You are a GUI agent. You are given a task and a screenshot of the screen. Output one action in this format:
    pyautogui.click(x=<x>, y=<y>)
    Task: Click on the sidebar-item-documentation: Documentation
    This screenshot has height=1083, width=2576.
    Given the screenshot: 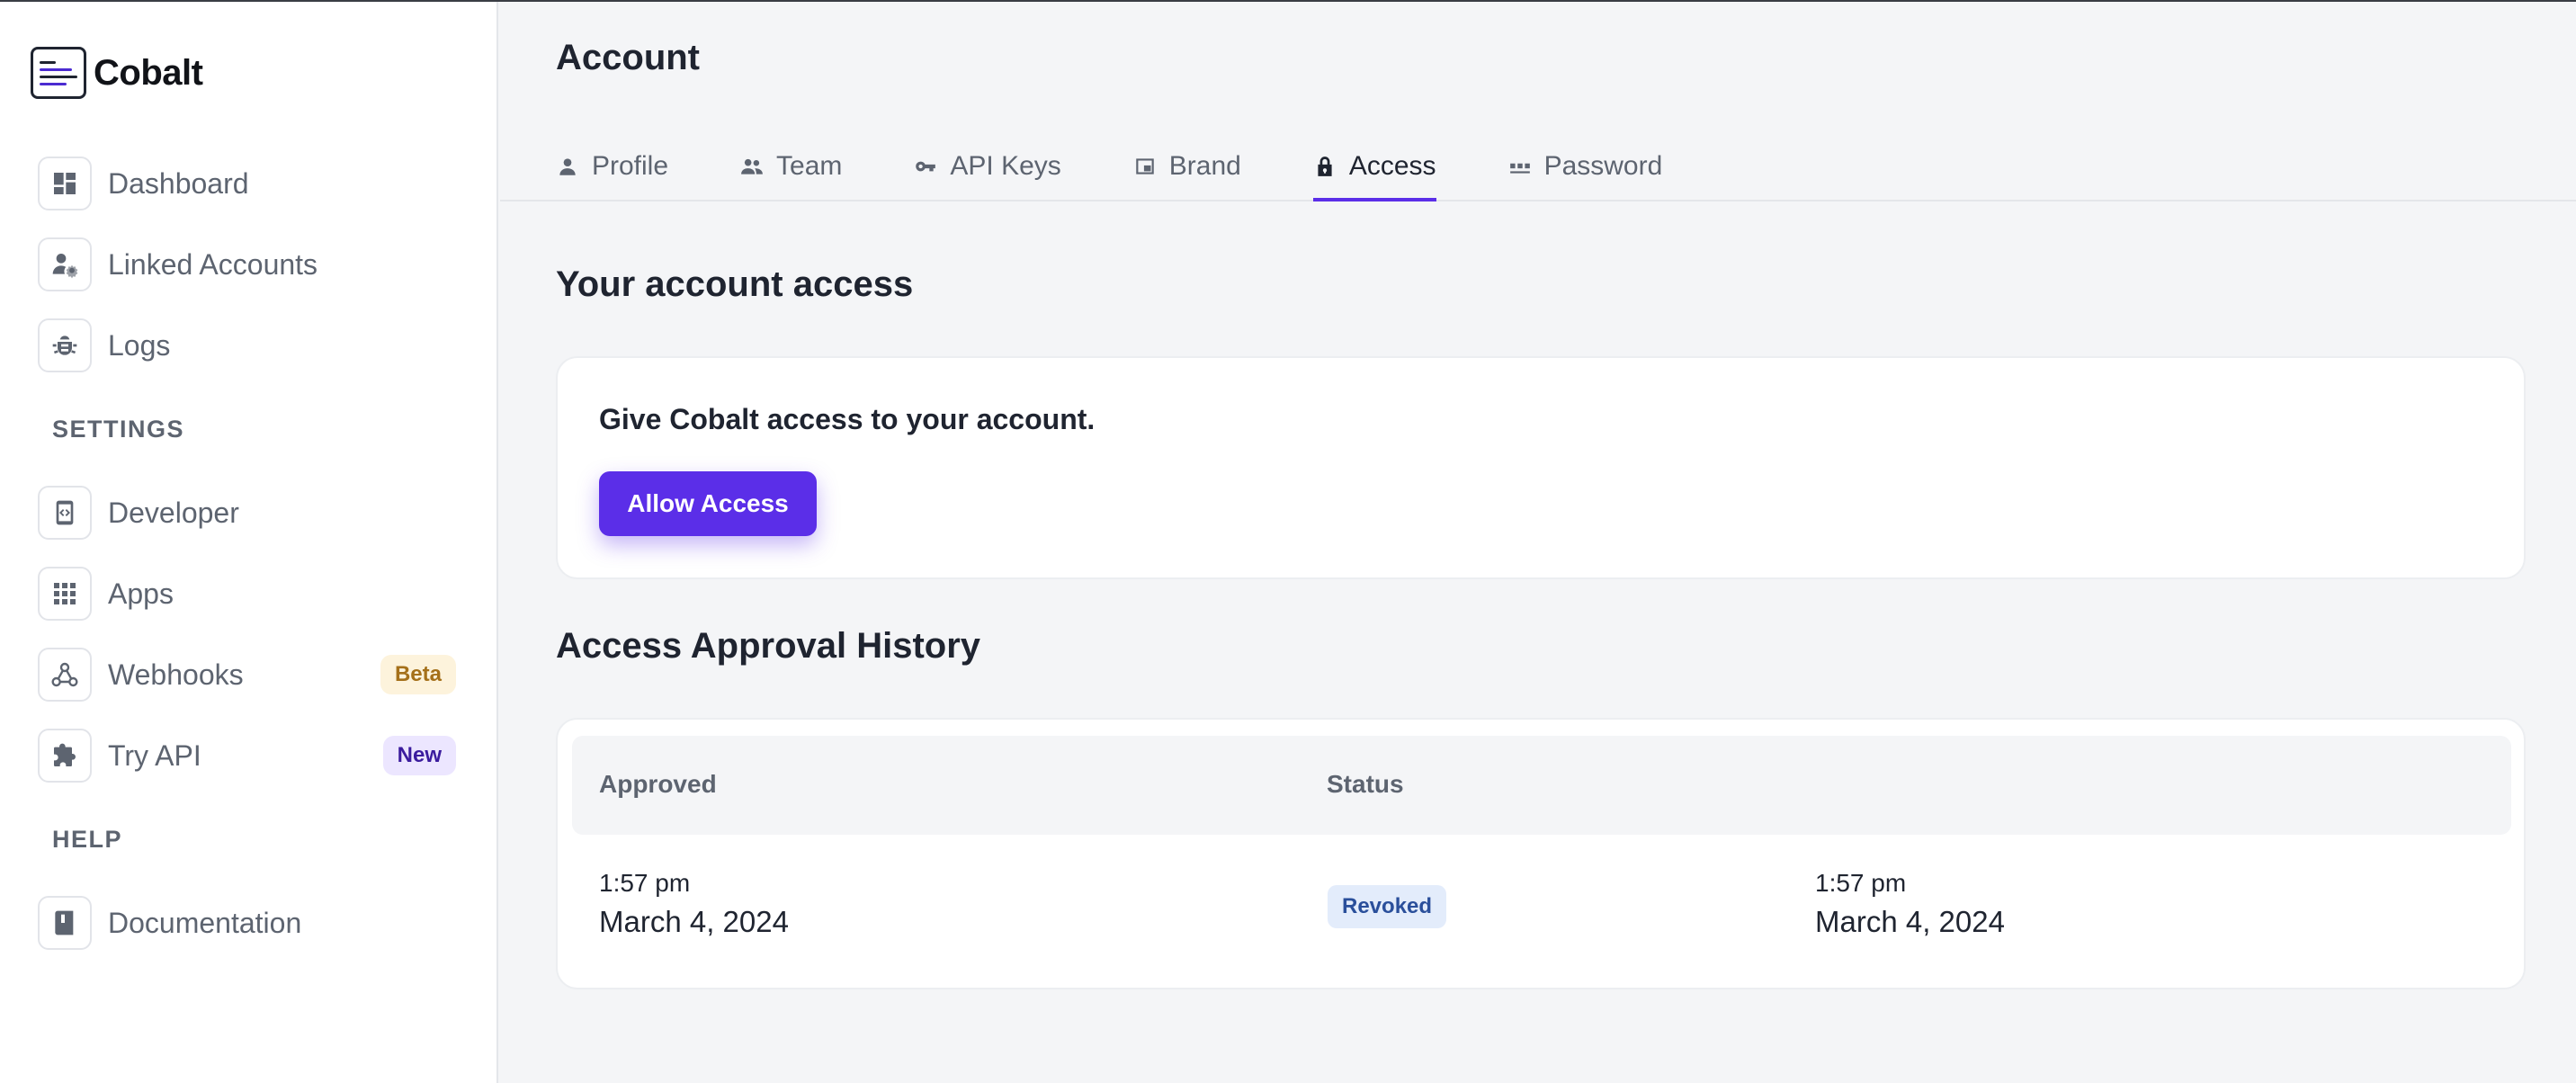 What is the action you would take?
    pyautogui.click(x=247, y=923)
    